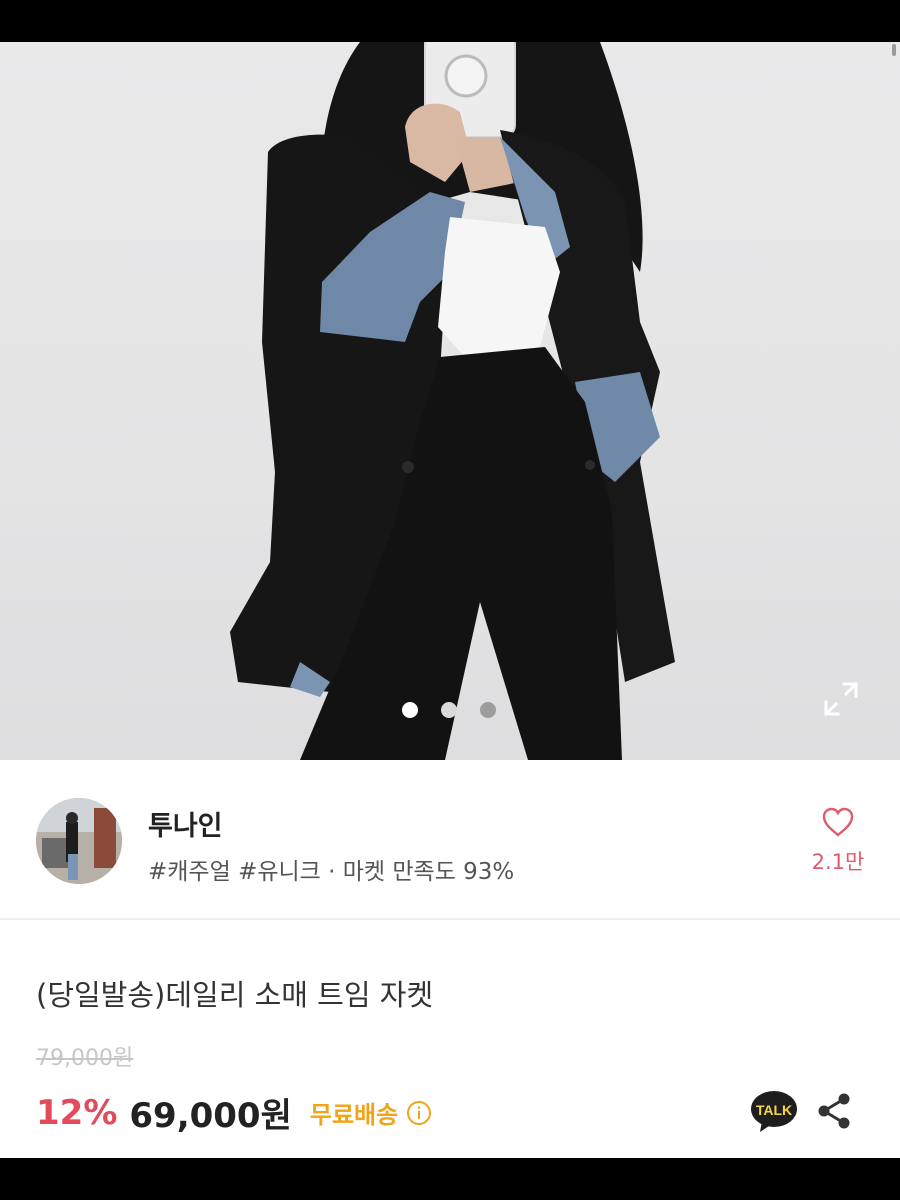 The height and width of the screenshot is (1200, 900). I want to click on talk-label: TALK, so click(774, 1110).